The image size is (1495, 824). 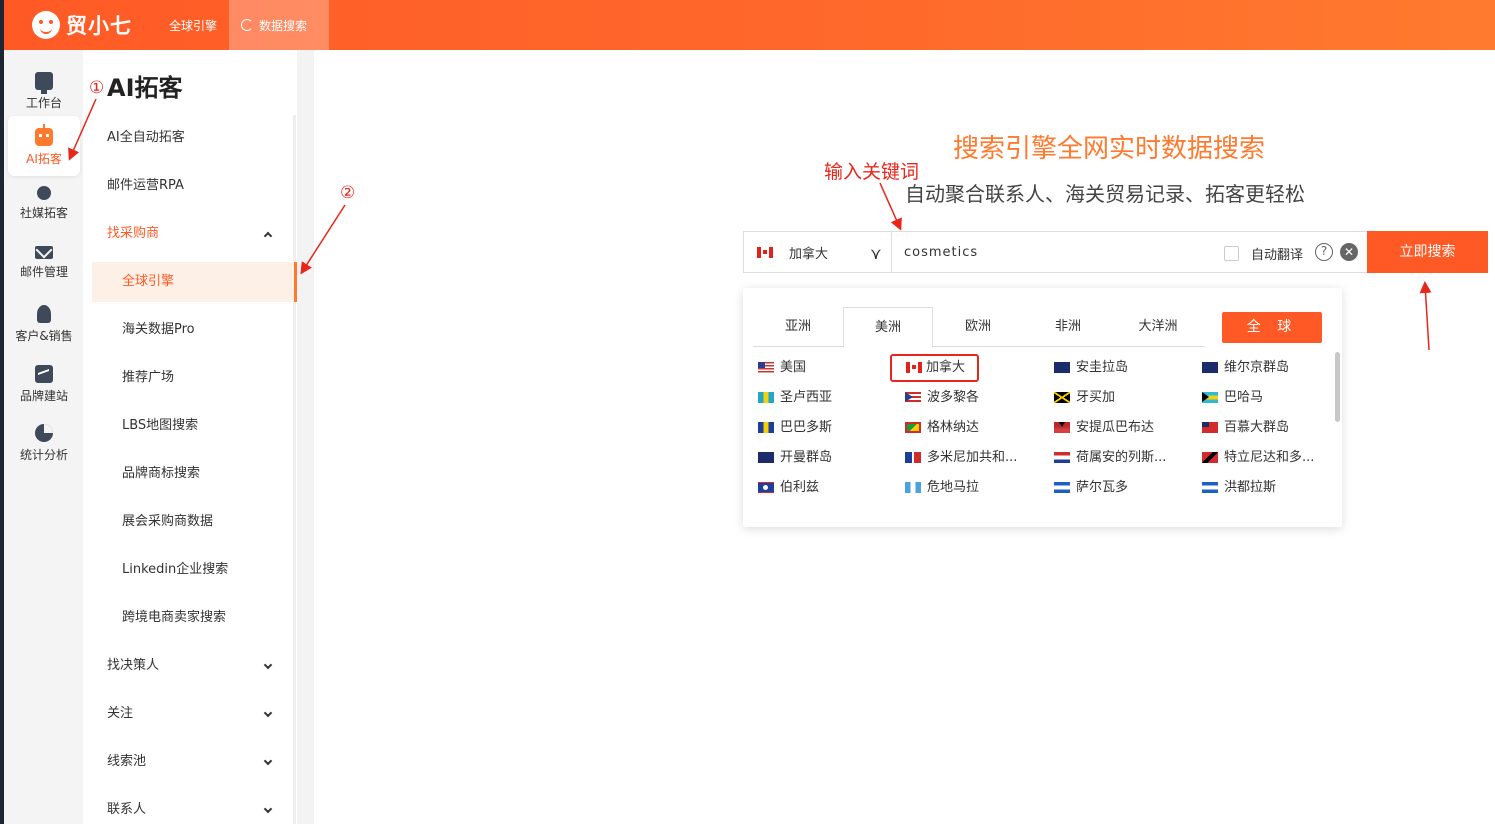 What do you see at coordinates (46, 25) in the screenshot?
I see `logo-icon` at bounding box center [46, 25].